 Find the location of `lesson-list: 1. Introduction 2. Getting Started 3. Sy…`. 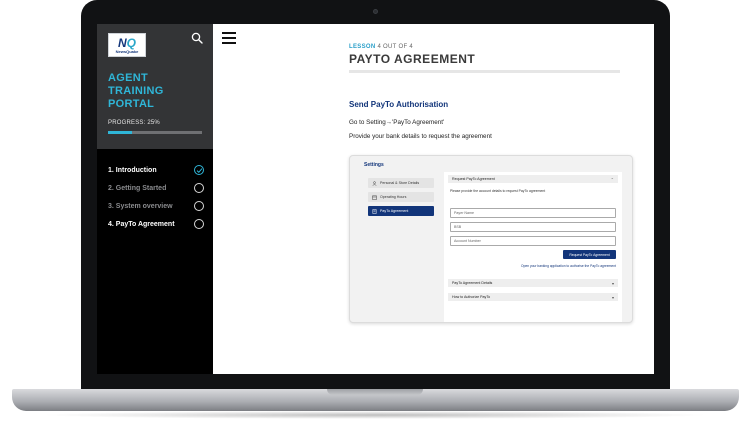

lesson-list: 1. Introduction 2. Getting Started 3. Sy… is located at coordinates (156, 197).